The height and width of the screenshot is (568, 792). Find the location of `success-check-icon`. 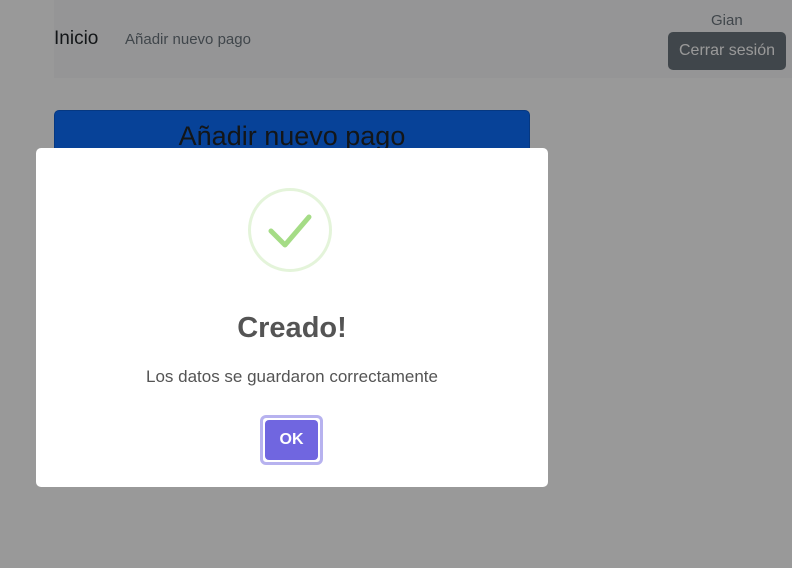

success-check-icon is located at coordinates (290, 230).